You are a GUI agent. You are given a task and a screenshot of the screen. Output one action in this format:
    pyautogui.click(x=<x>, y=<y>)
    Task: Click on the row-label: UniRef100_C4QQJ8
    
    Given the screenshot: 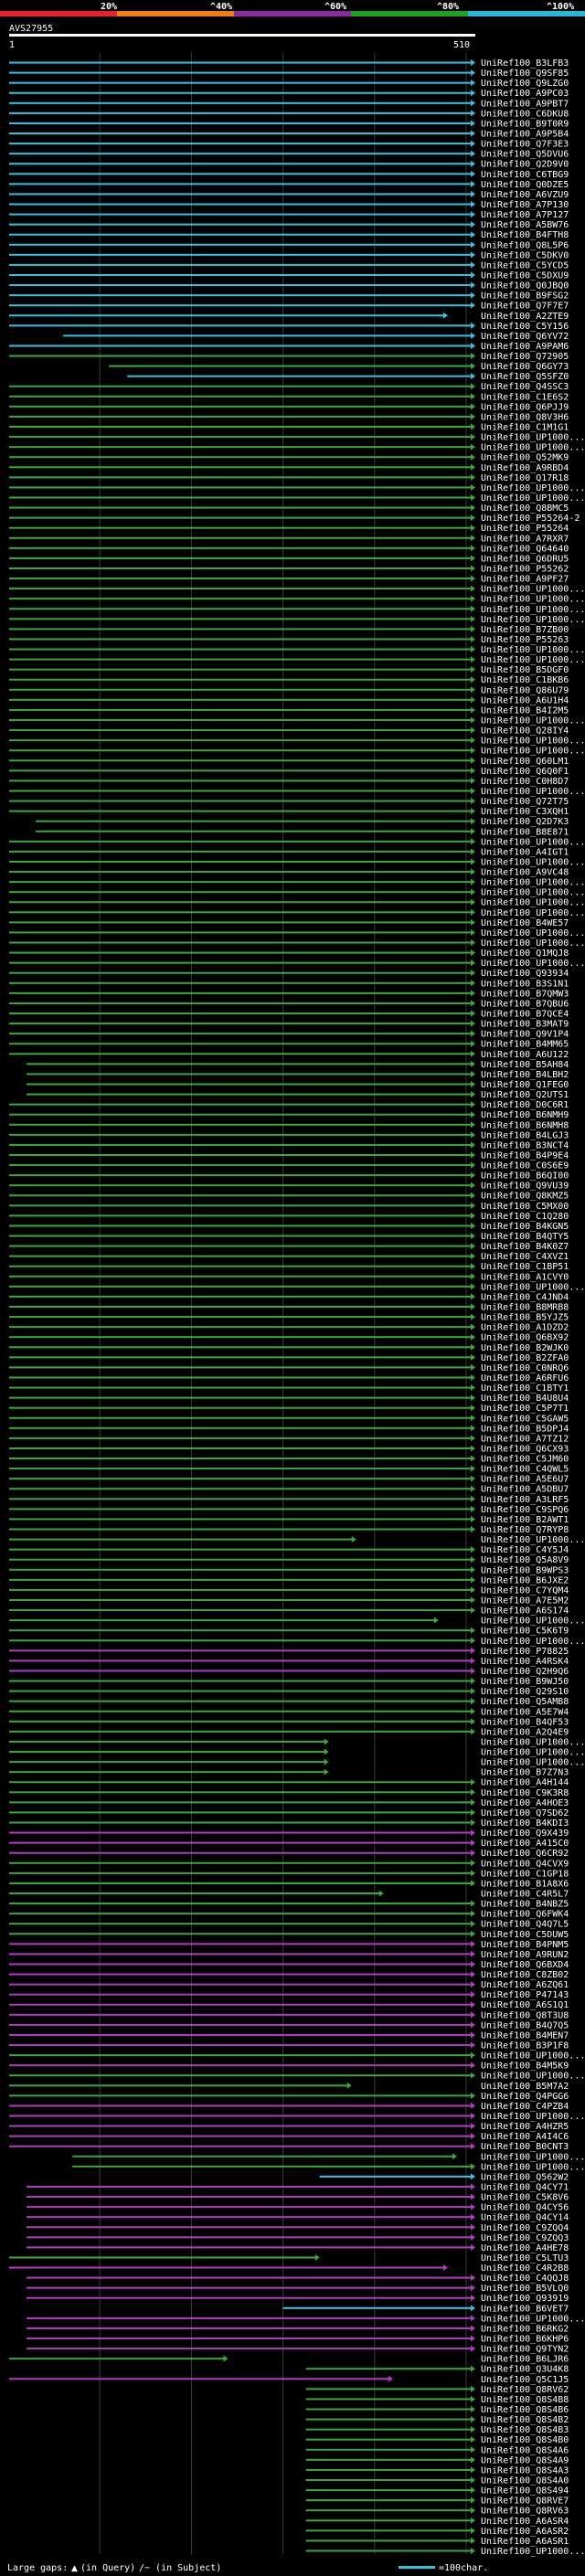 What is the action you would take?
    pyautogui.click(x=525, y=2279)
    